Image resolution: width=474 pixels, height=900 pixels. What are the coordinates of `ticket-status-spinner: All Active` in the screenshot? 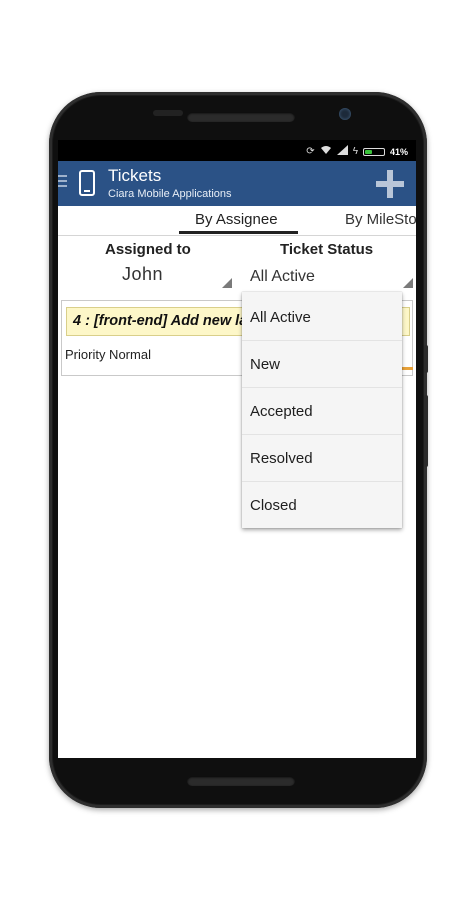 It's located at (282, 277).